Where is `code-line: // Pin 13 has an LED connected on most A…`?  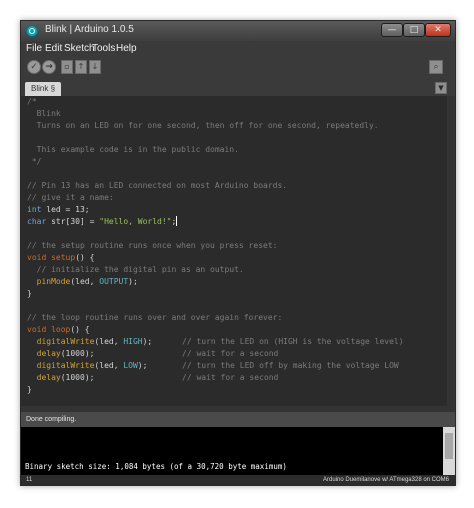
code-line: // Pin 13 has an LED connected on most A… is located at coordinates (157, 185).